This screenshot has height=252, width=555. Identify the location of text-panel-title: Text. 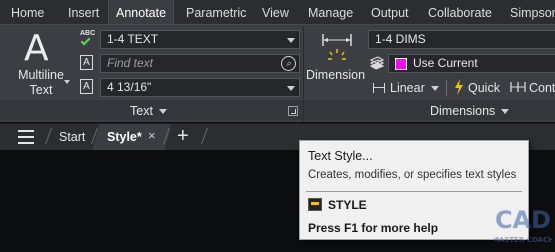
(148, 111).